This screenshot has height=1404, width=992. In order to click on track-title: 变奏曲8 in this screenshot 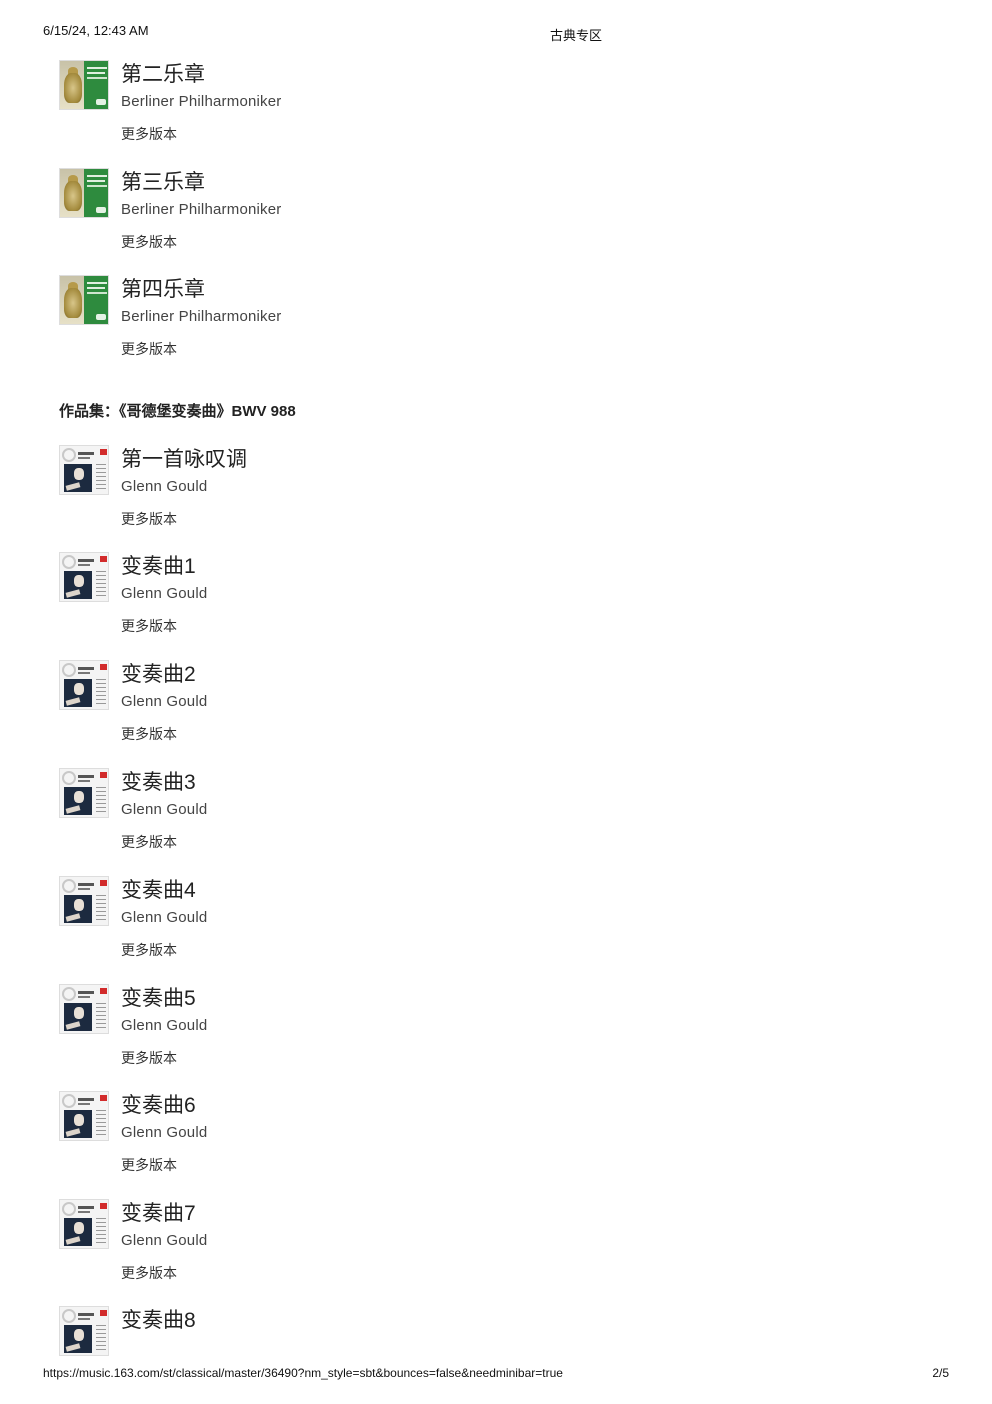, I will do `click(158, 1319)`.